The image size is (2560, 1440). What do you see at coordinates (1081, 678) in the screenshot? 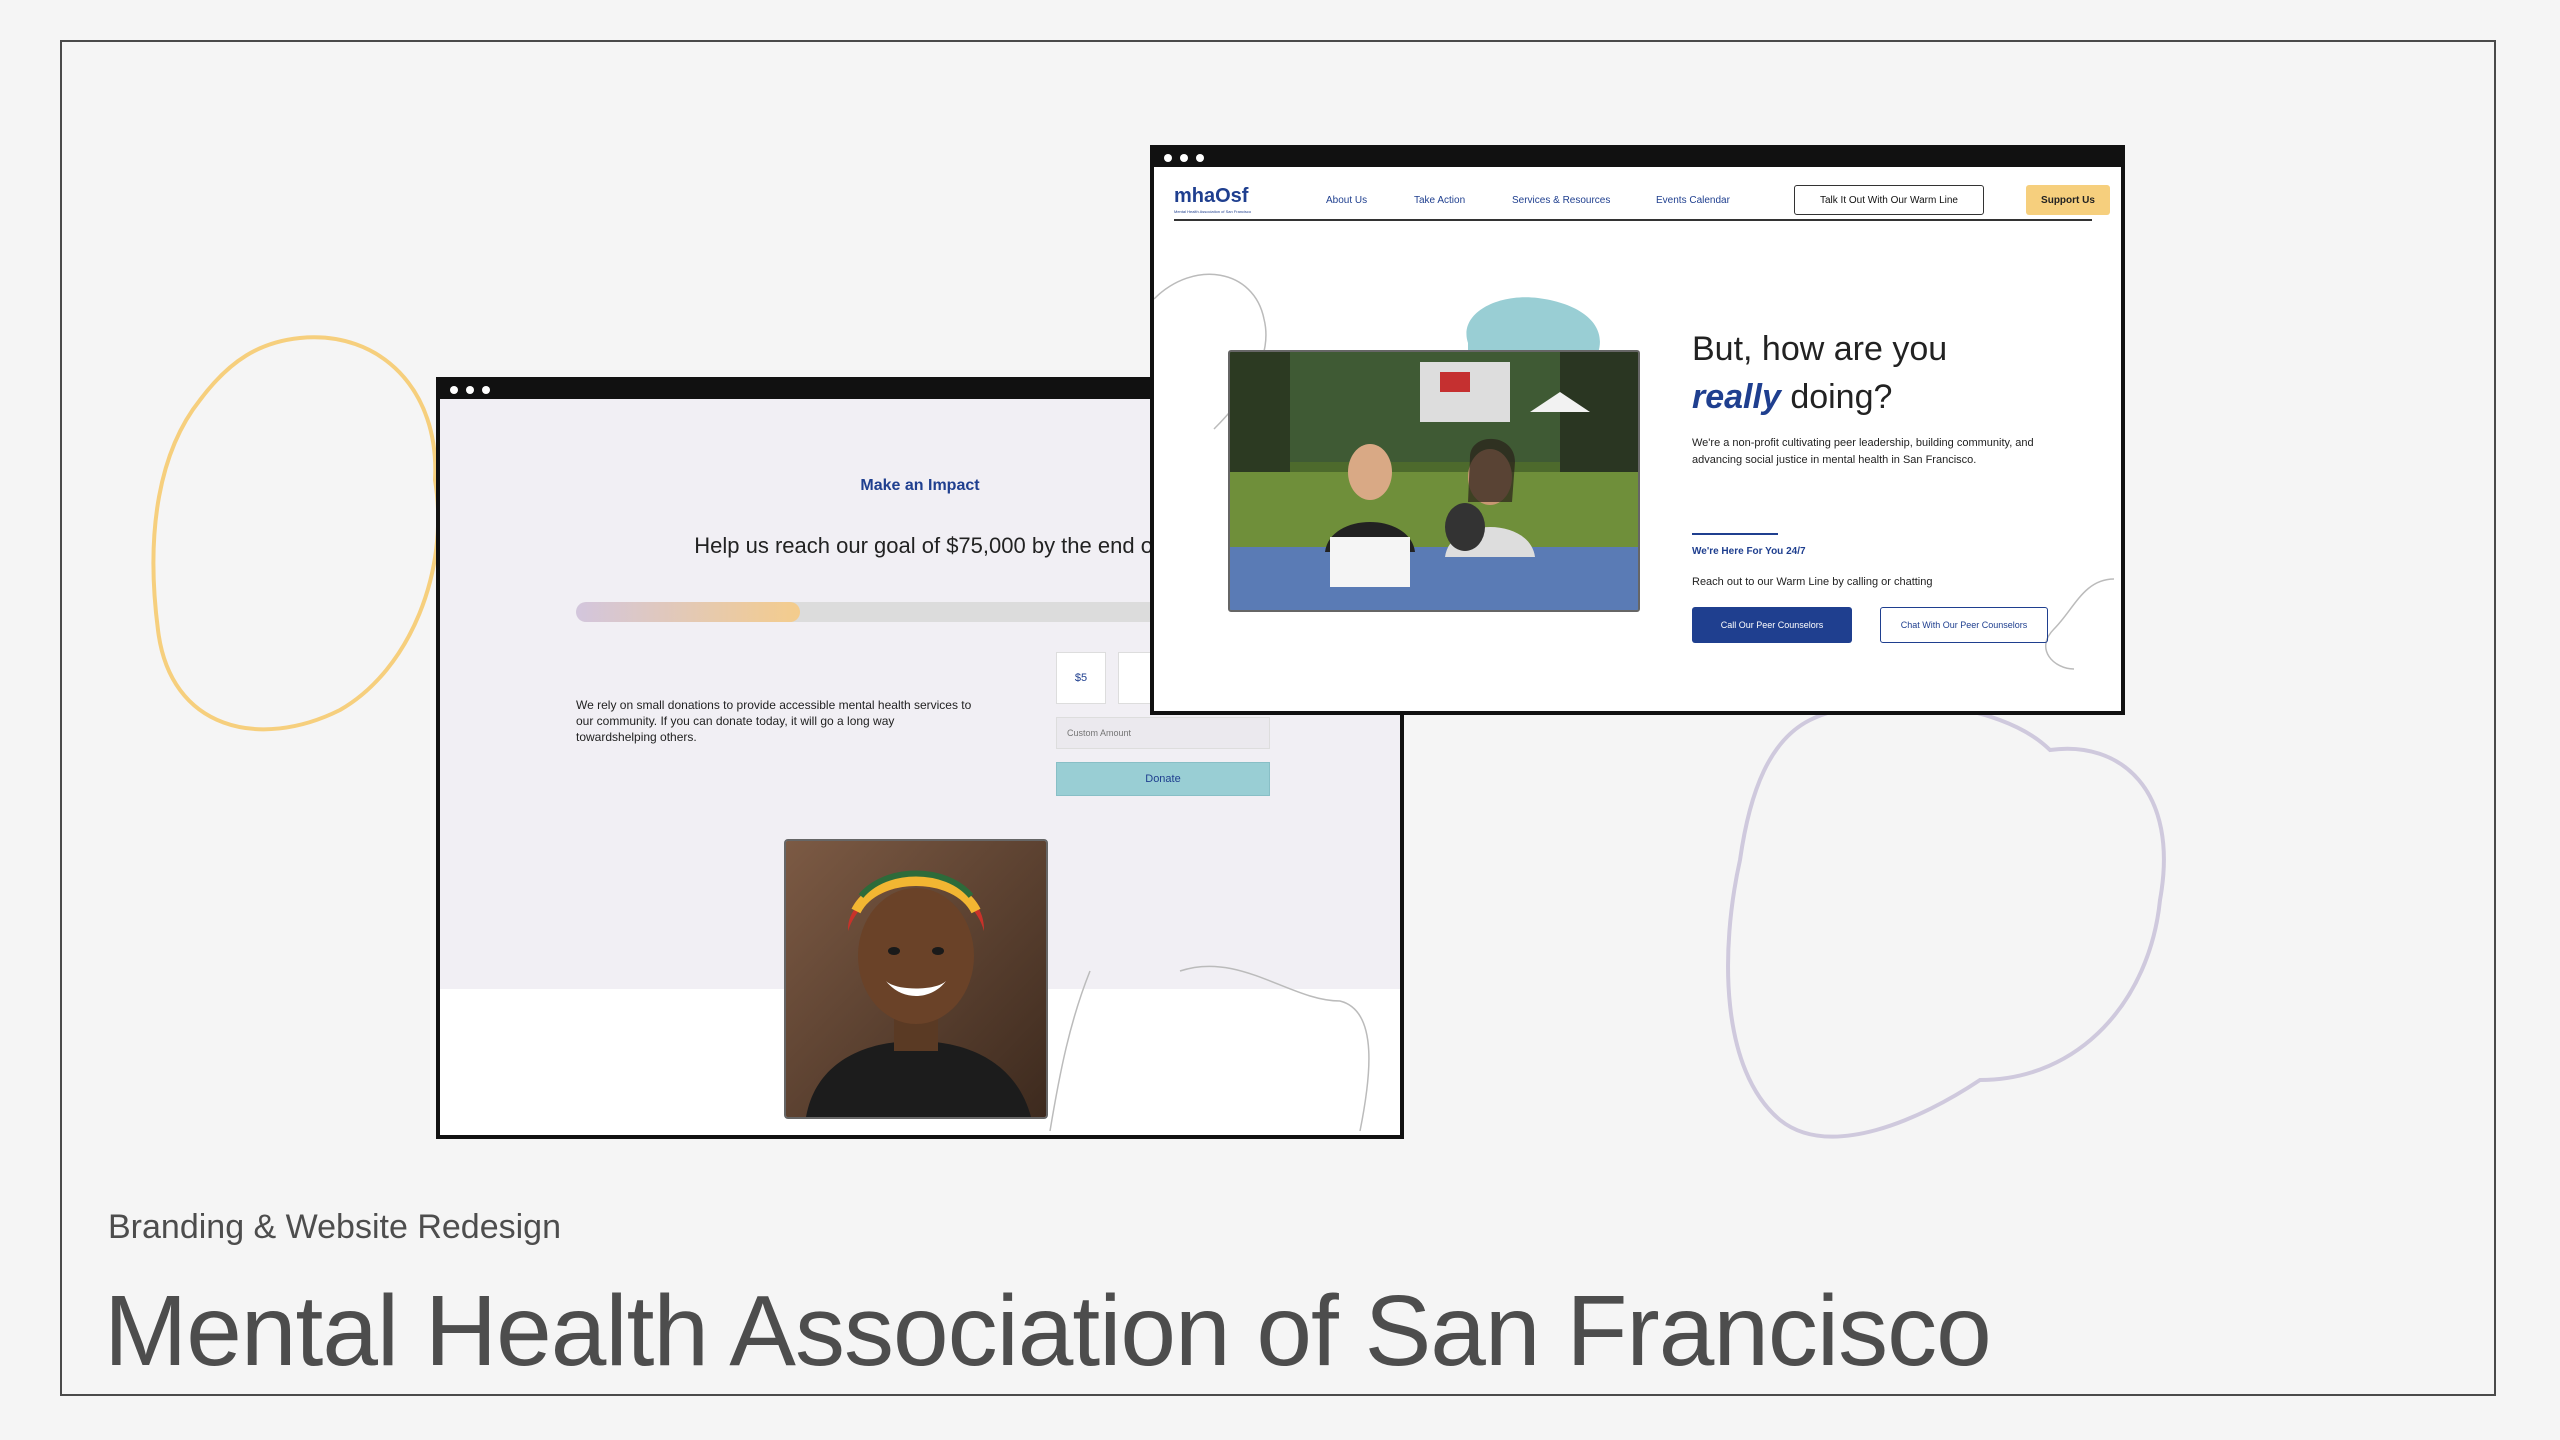
I see `amount-option-button: $5` at bounding box center [1081, 678].